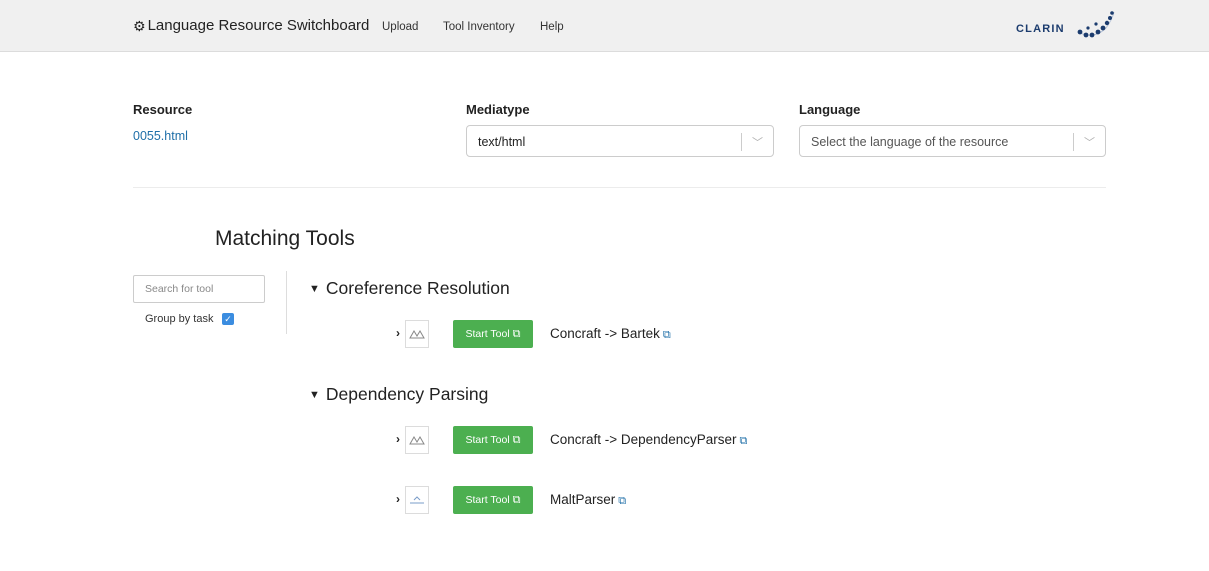  What do you see at coordinates (1068, 28) in the screenshot?
I see `clarin-logo: CLARIN` at bounding box center [1068, 28].